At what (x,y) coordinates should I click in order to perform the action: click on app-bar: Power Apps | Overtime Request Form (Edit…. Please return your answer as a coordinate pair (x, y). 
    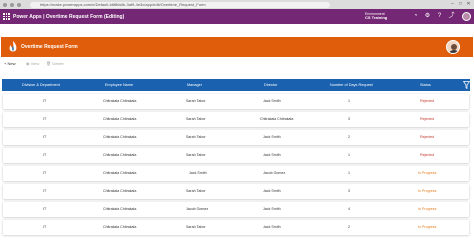
    Looking at the image, I should click on (237, 16).